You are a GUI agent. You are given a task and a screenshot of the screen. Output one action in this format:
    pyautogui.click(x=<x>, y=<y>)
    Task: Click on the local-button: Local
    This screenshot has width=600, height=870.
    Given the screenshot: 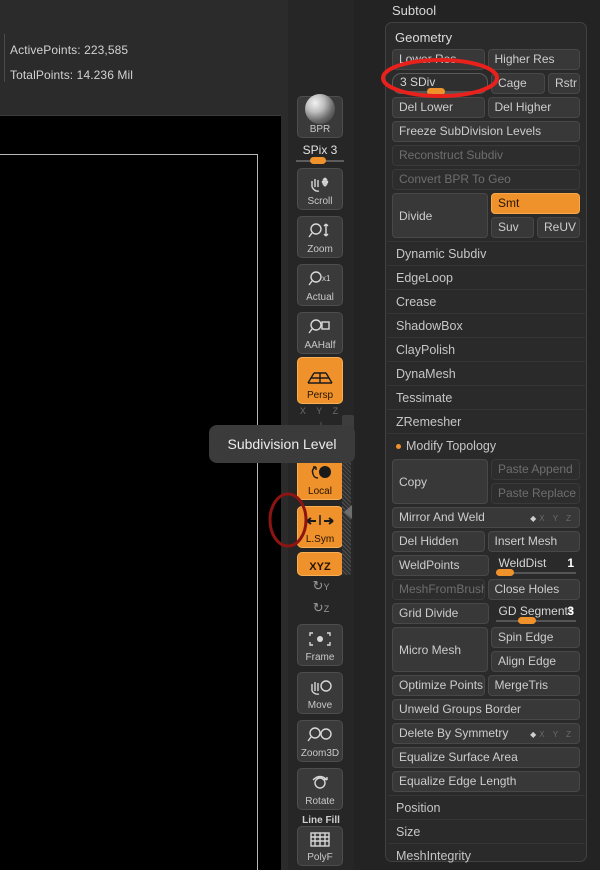 What is the action you would take?
    pyautogui.click(x=320, y=479)
    